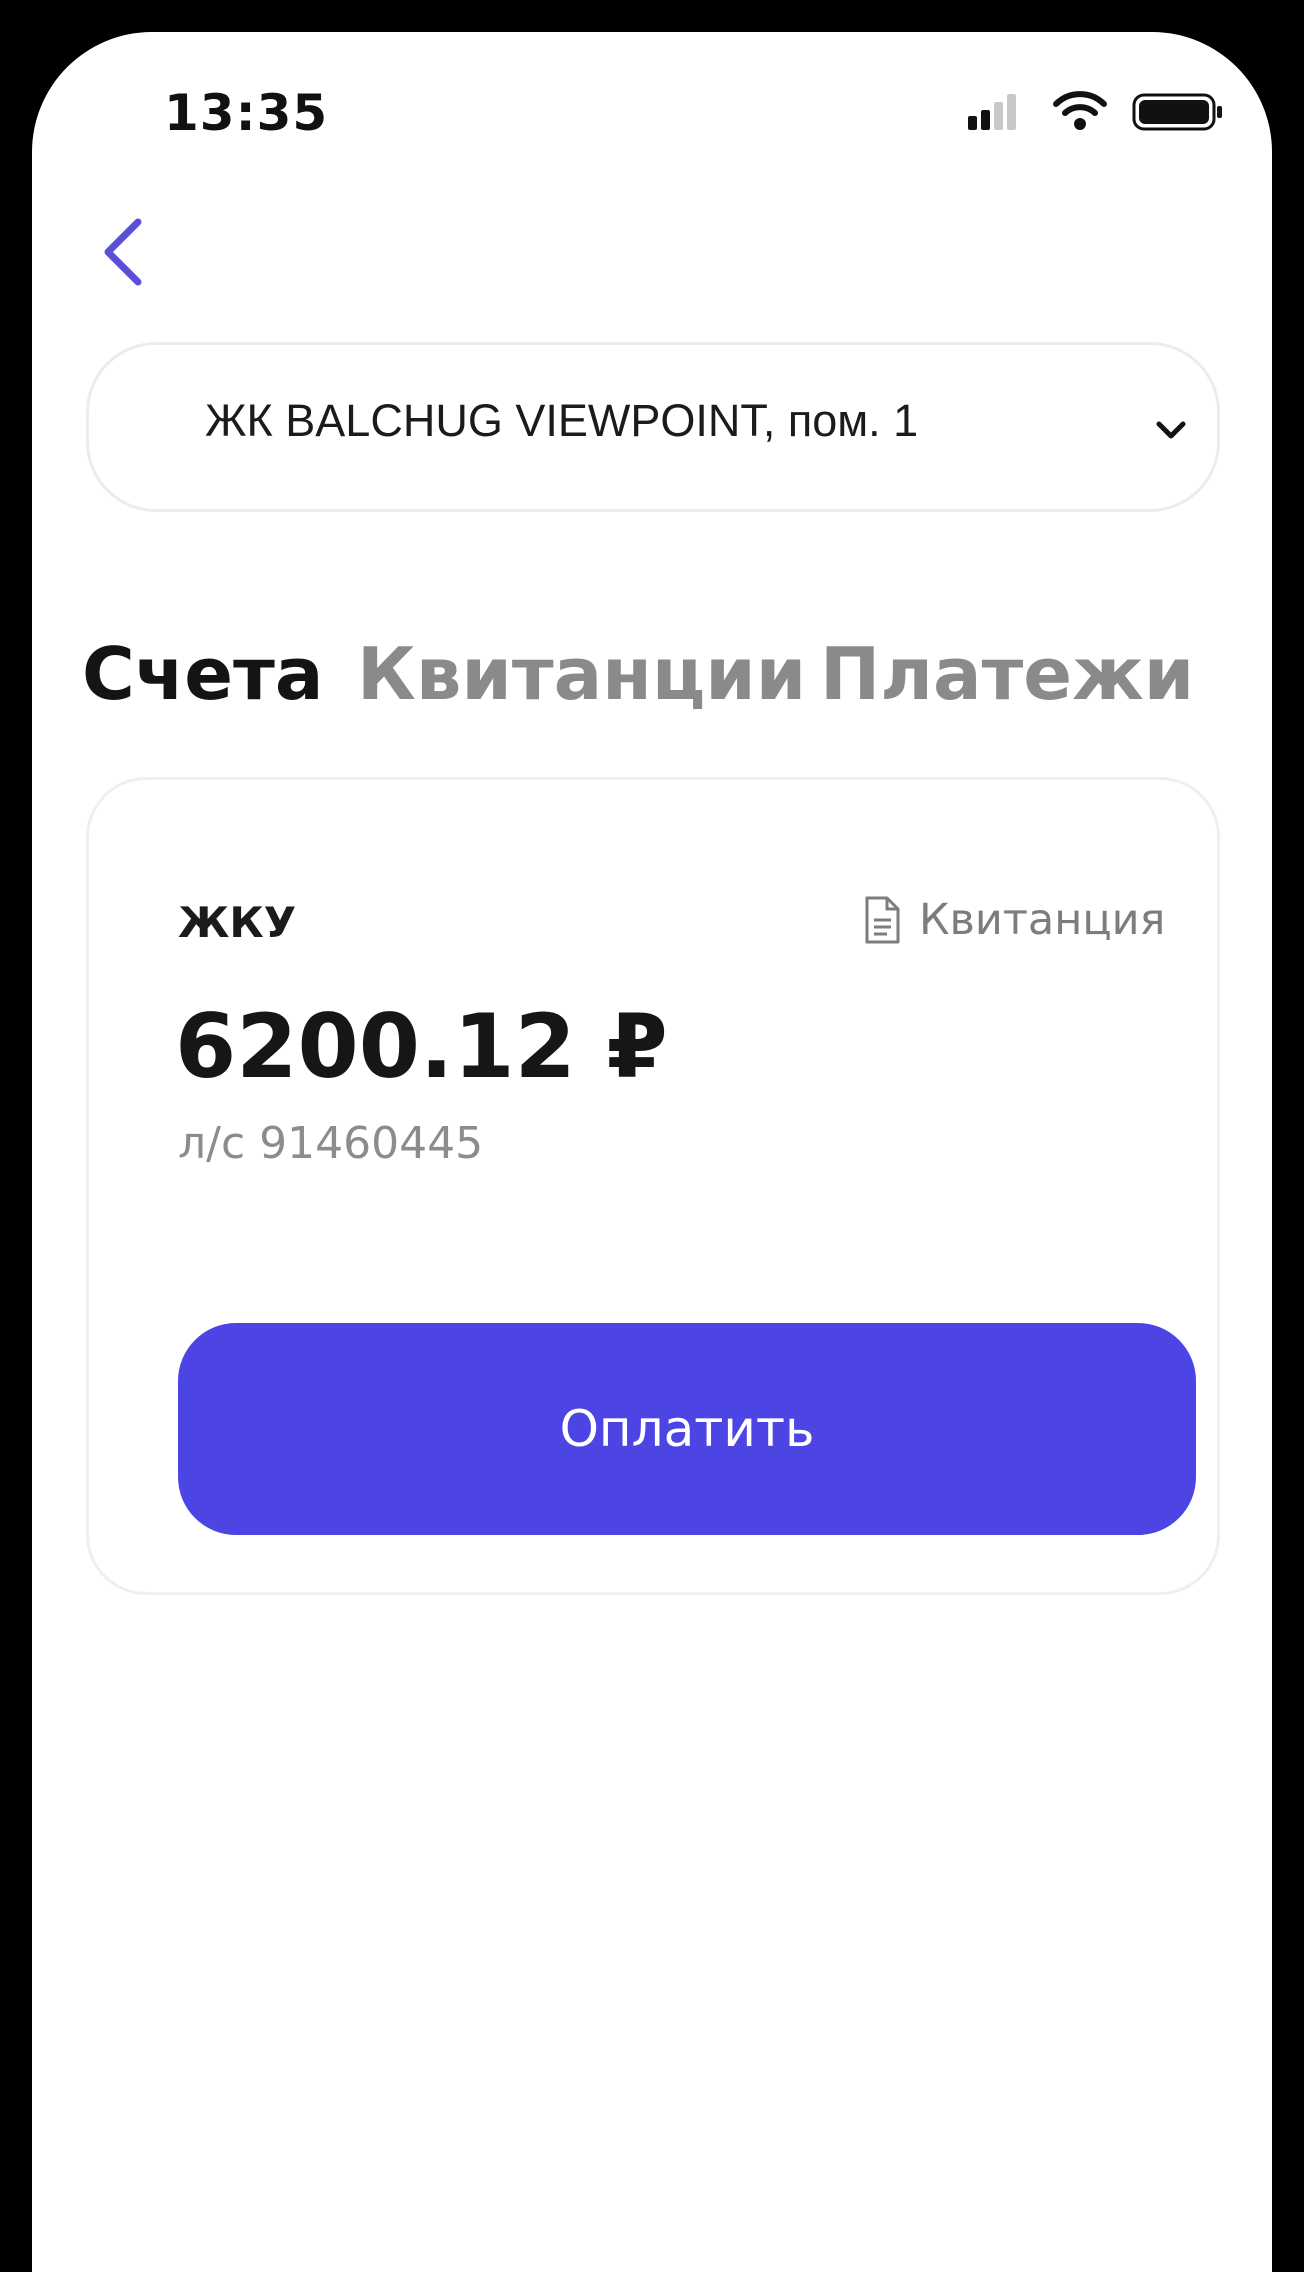 The image size is (1304, 2272). Describe the element at coordinates (331, 1143) in the screenshot. I see `account-number: л/с 91460445` at that location.